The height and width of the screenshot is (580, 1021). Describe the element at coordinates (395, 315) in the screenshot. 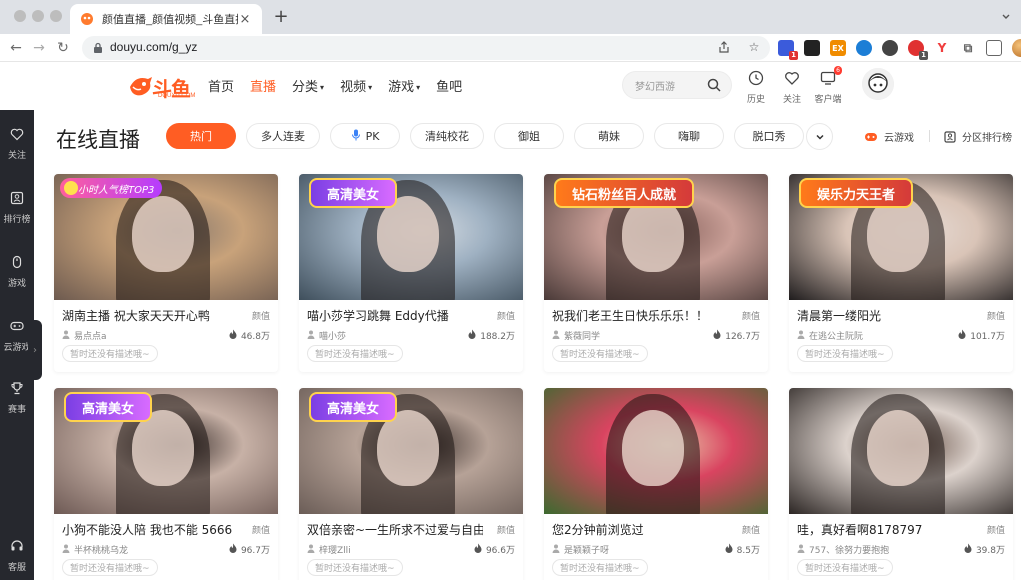

I see `stream-title: 喵小莎学习跳舞 Eddy代播` at that location.